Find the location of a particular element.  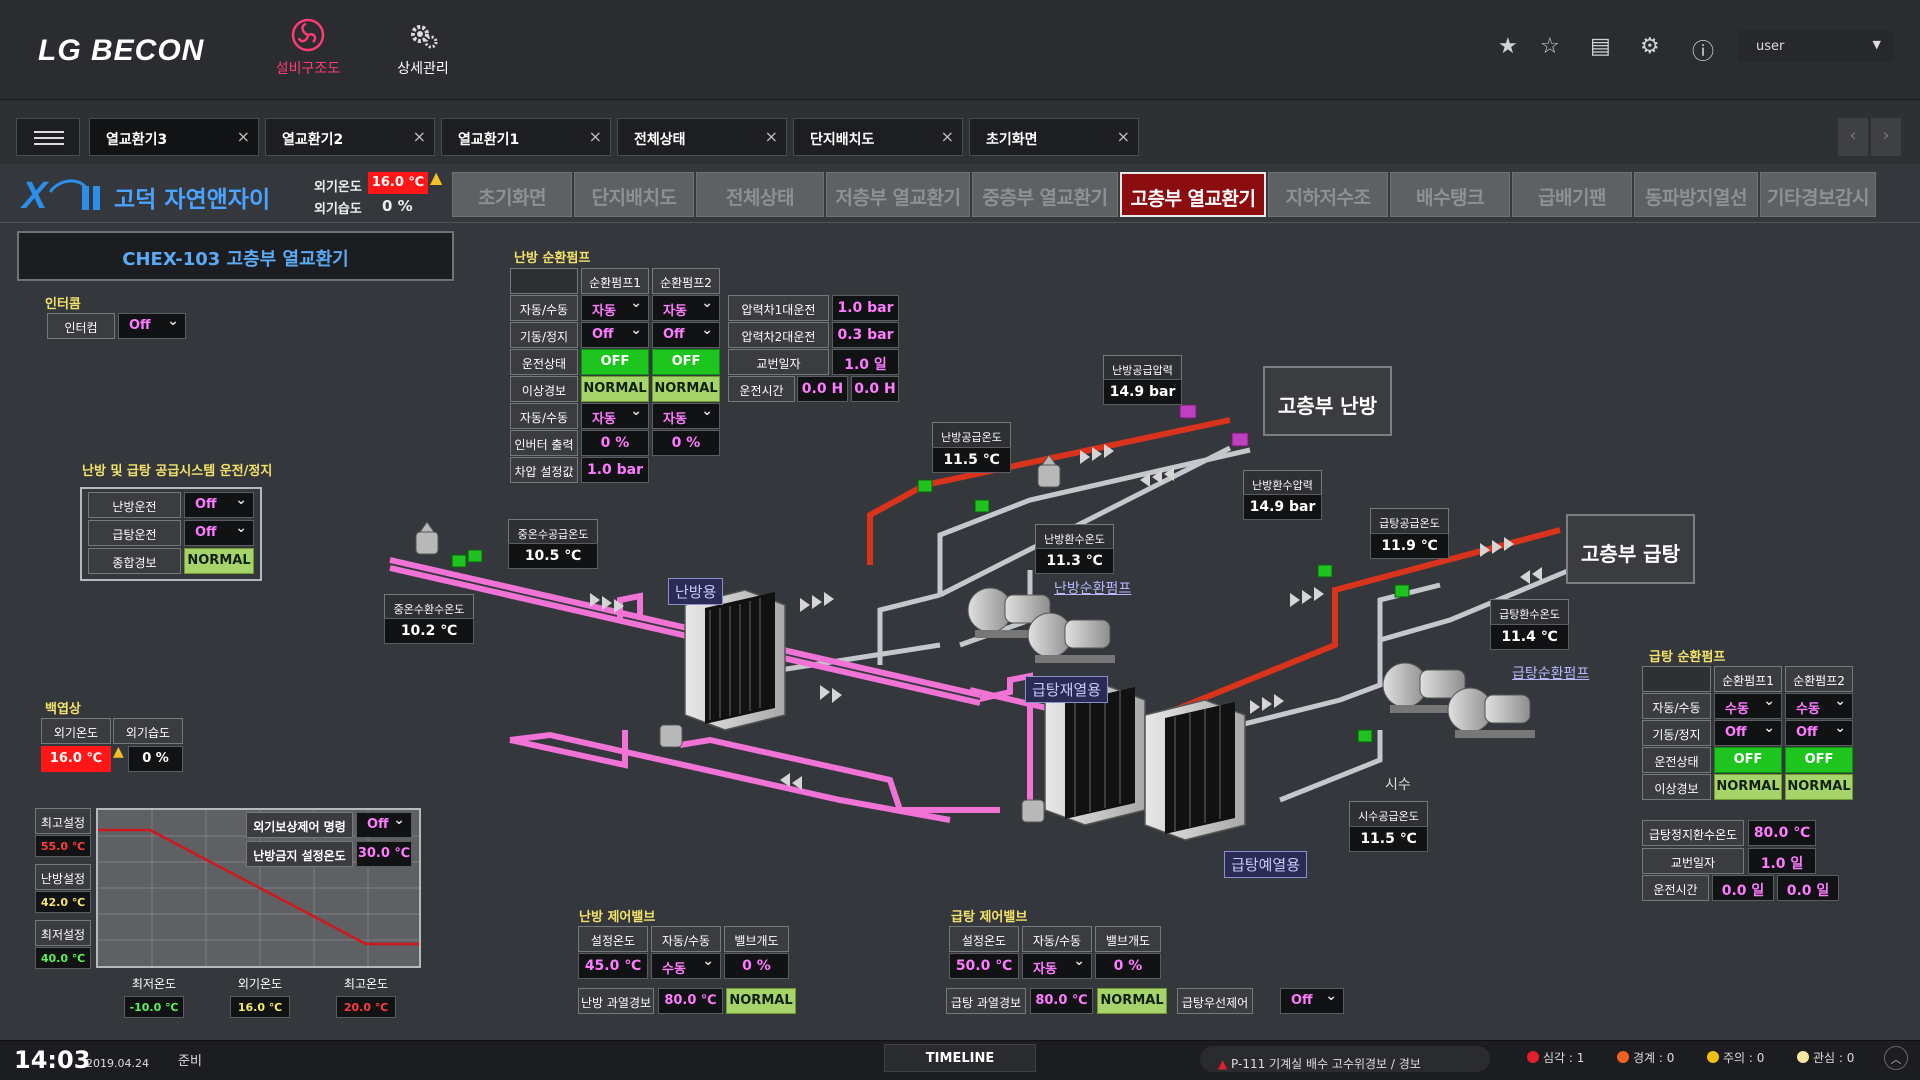

subtab-low-hex: 저층부 열교환기 is located at coordinates (898, 194).